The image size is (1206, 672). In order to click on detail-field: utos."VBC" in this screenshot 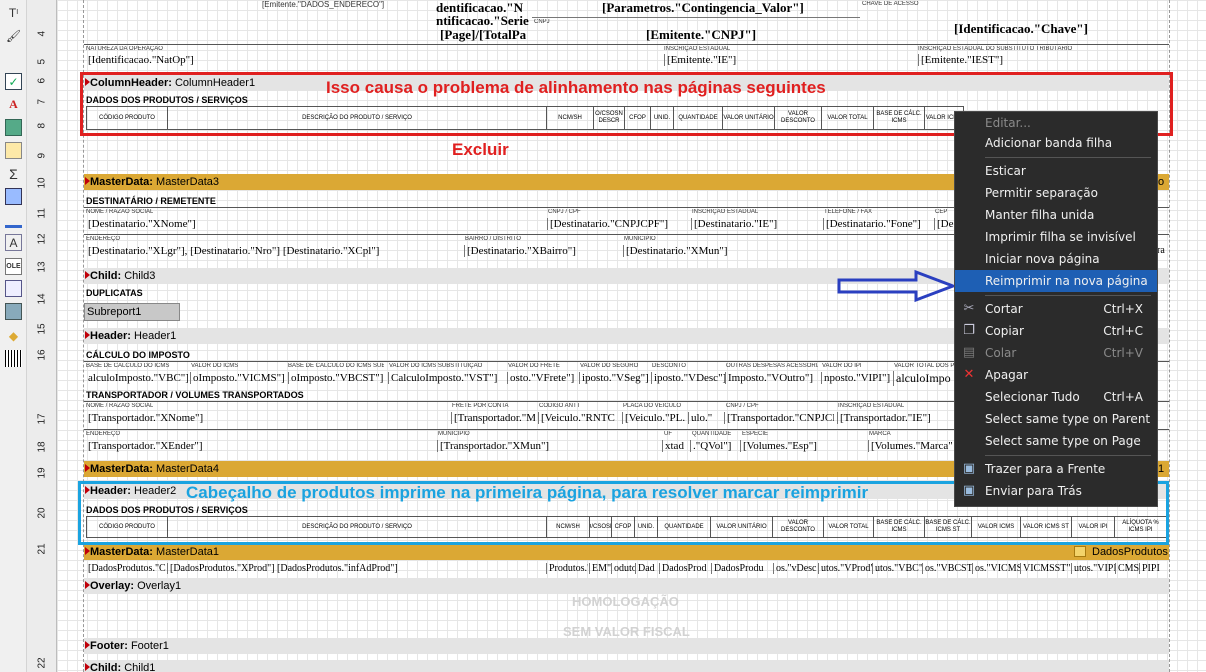, I will do `click(897, 568)`.